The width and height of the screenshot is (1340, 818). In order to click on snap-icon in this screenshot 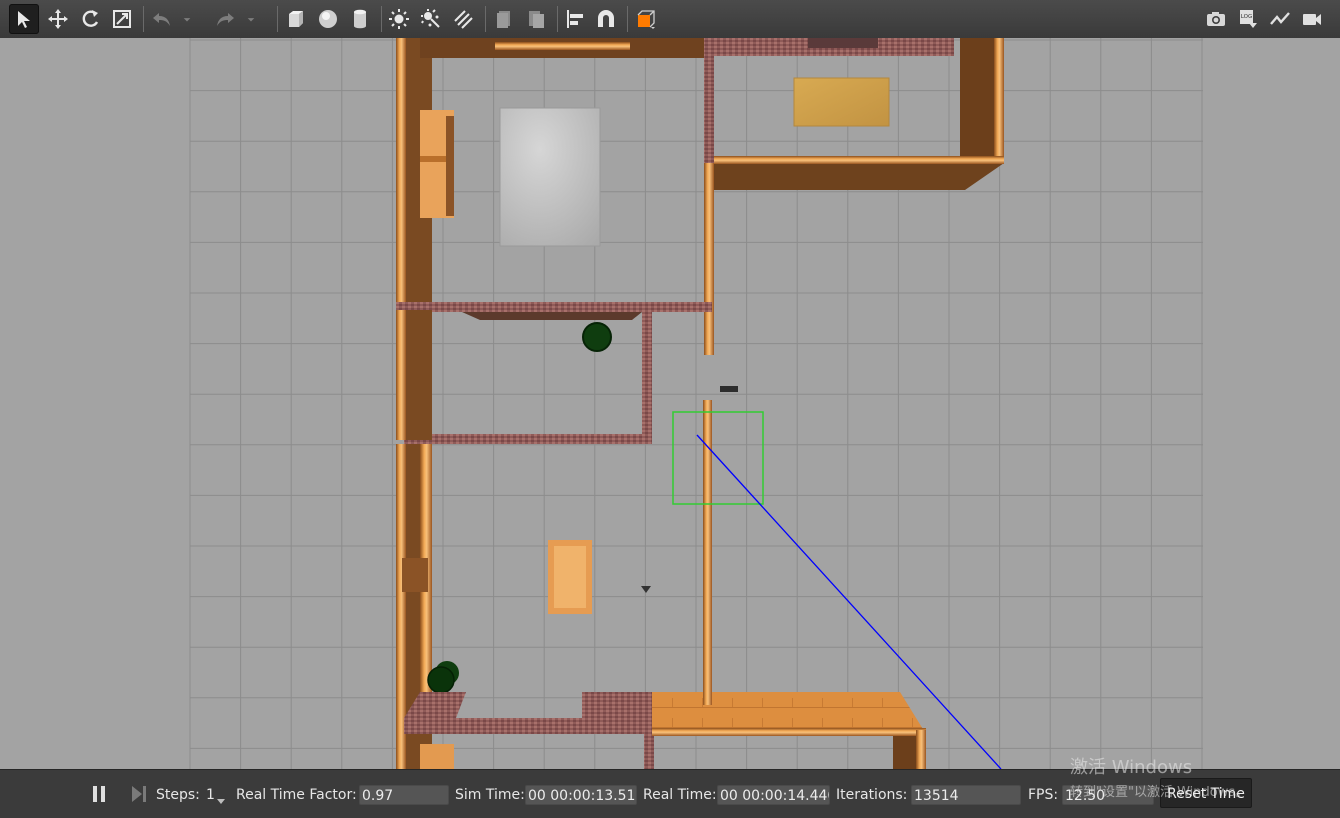, I will do `click(606, 19)`.